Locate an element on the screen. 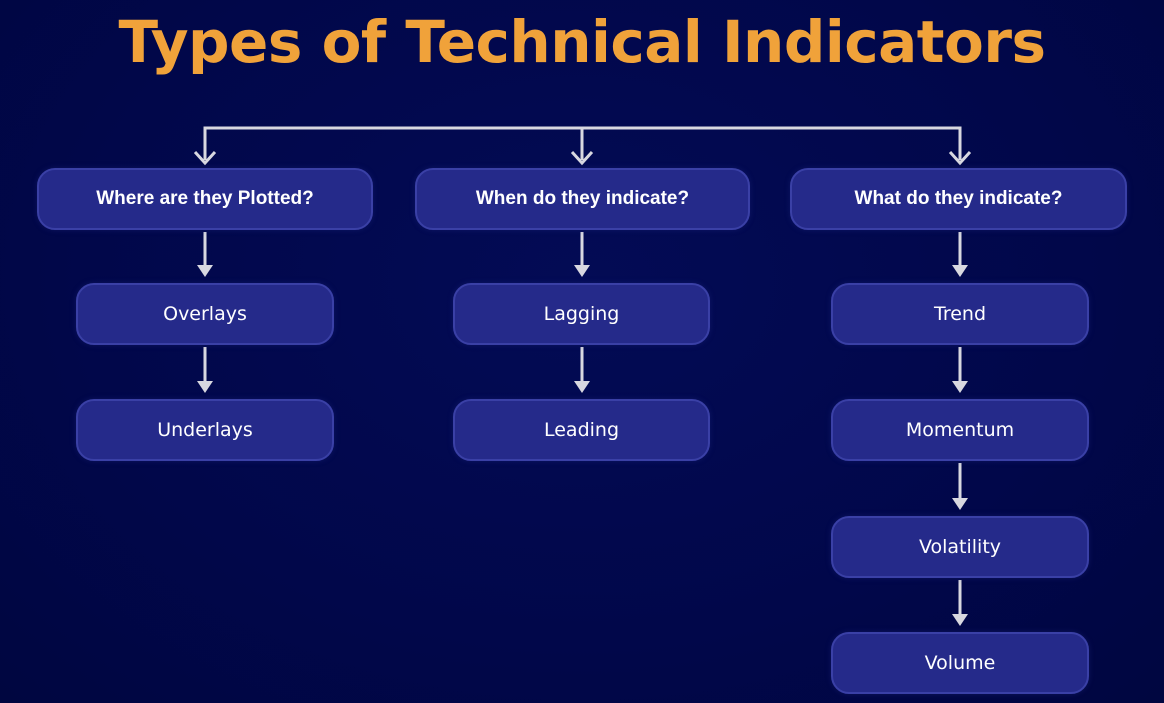  node-label: Leading is located at coordinates (581, 430).